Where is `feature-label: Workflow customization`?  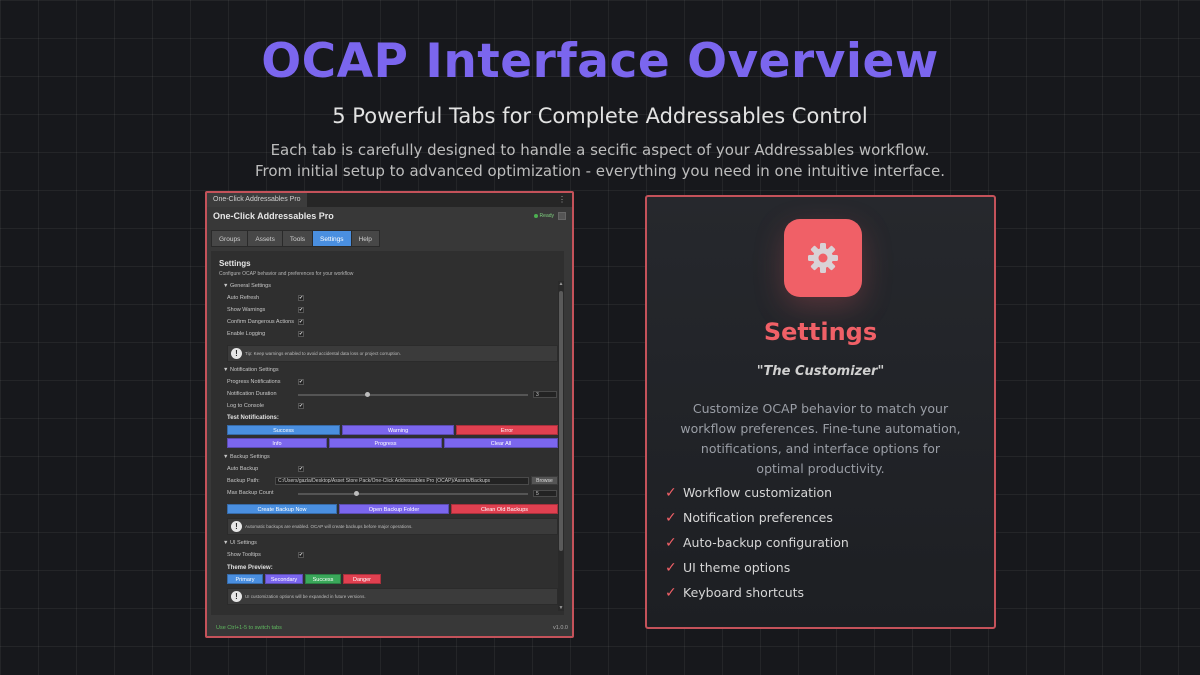
feature-label: Workflow customization is located at coordinates (758, 492).